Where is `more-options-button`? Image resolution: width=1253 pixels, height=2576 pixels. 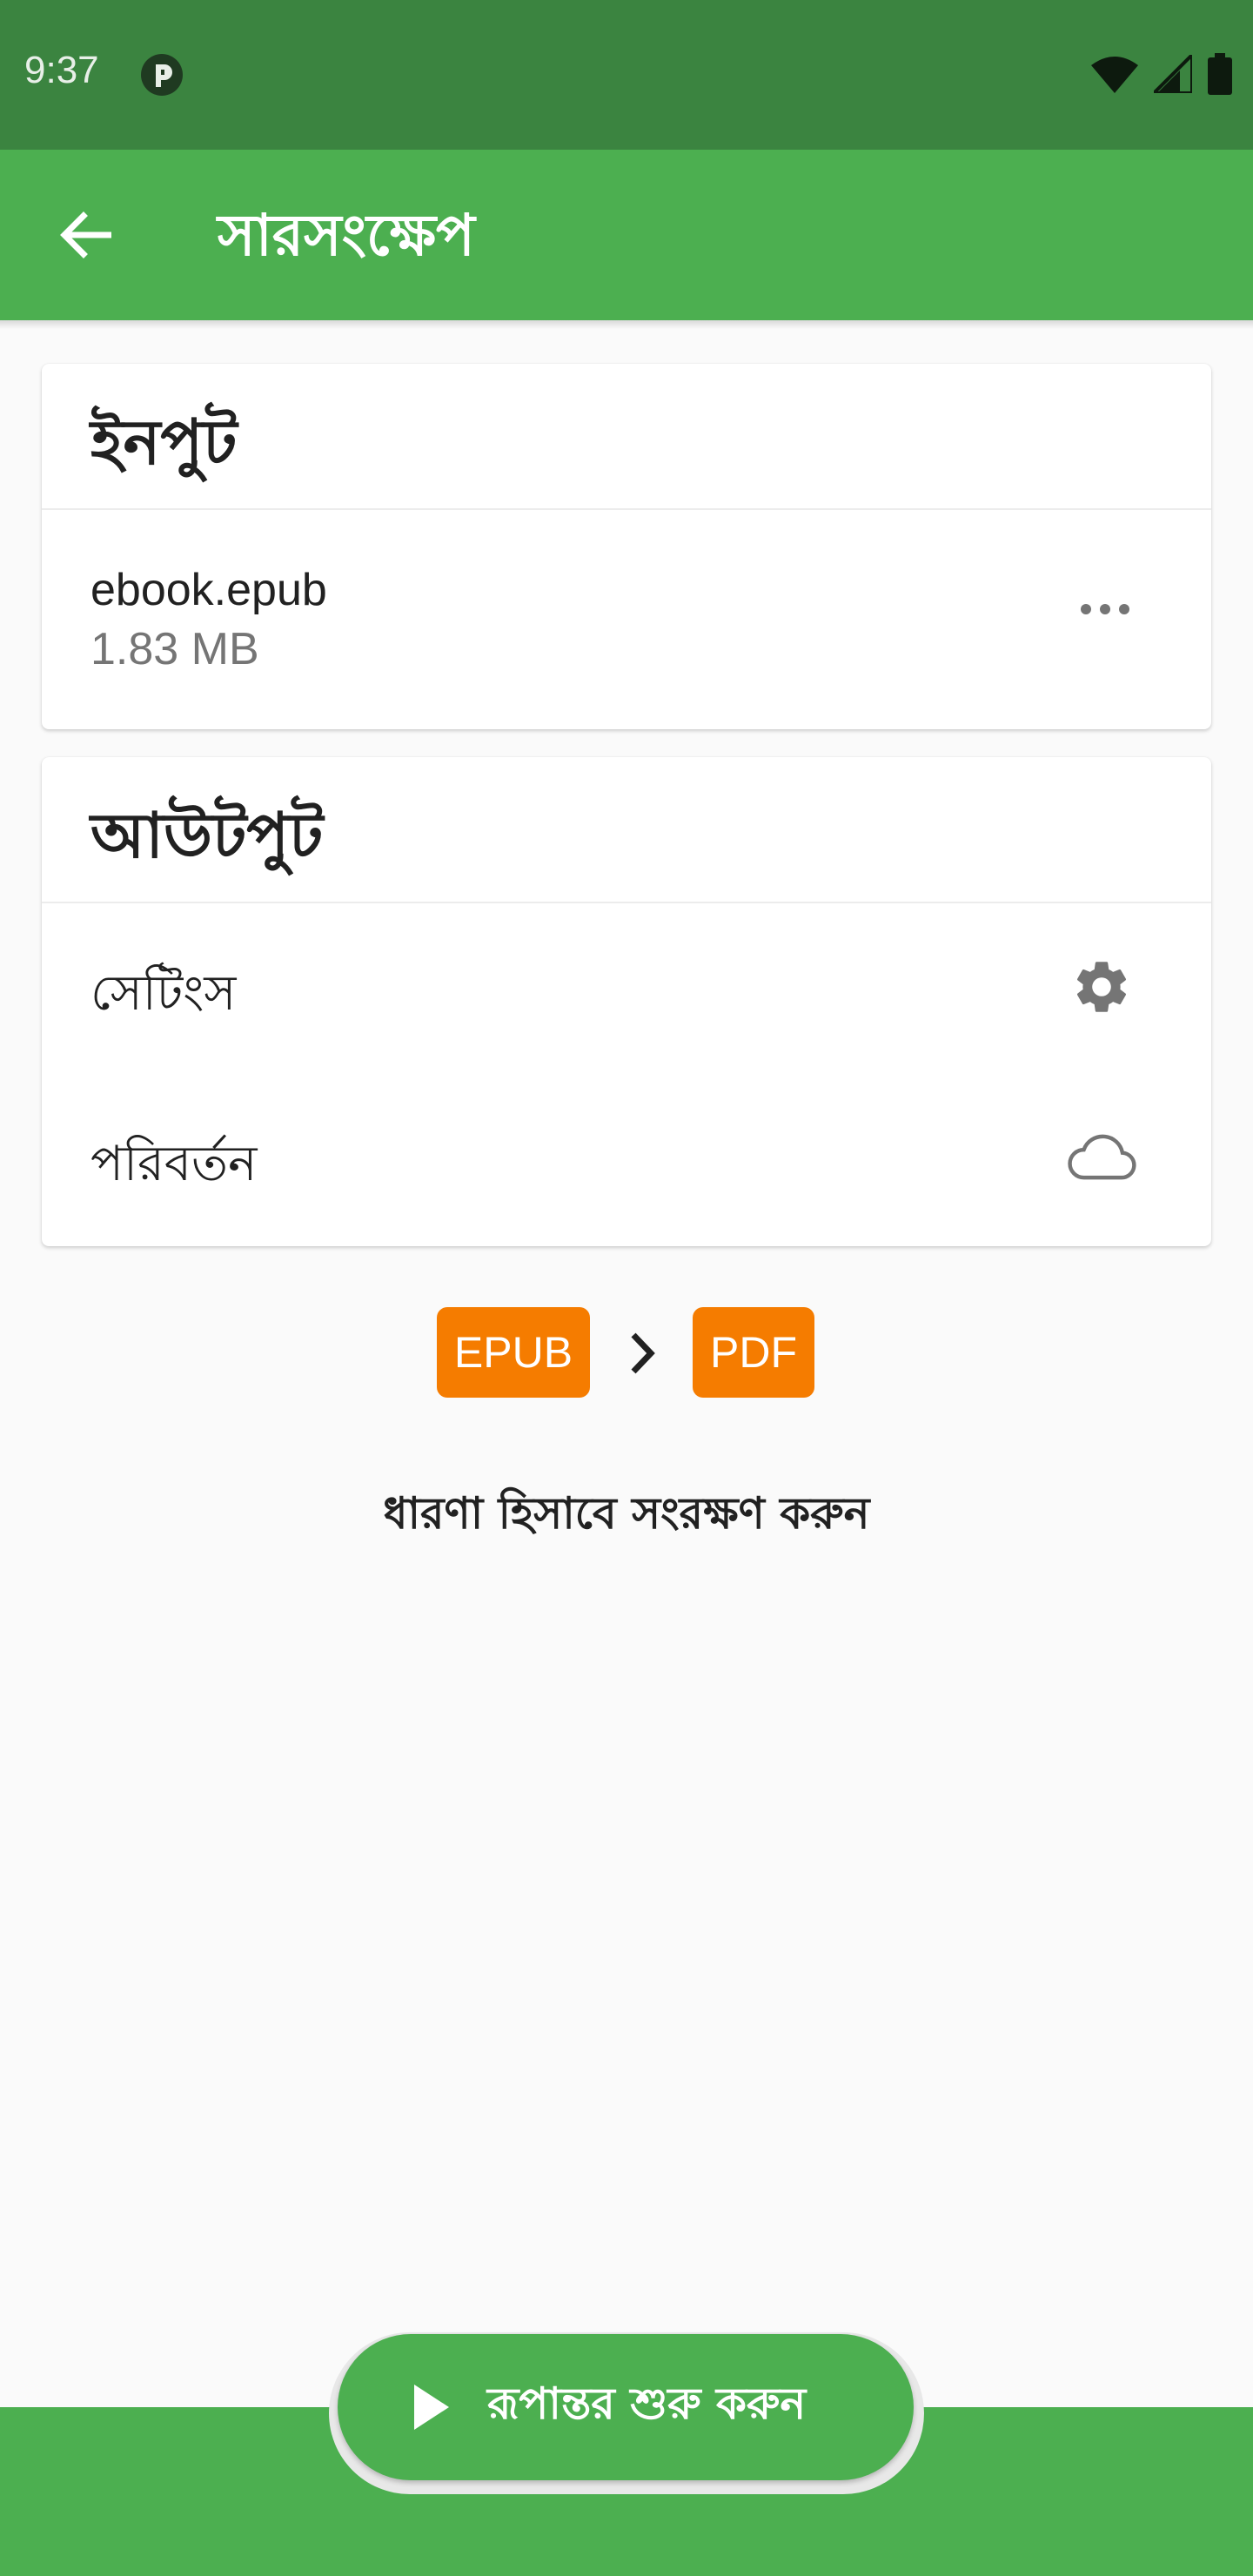 more-options-button is located at coordinates (1105, 609).